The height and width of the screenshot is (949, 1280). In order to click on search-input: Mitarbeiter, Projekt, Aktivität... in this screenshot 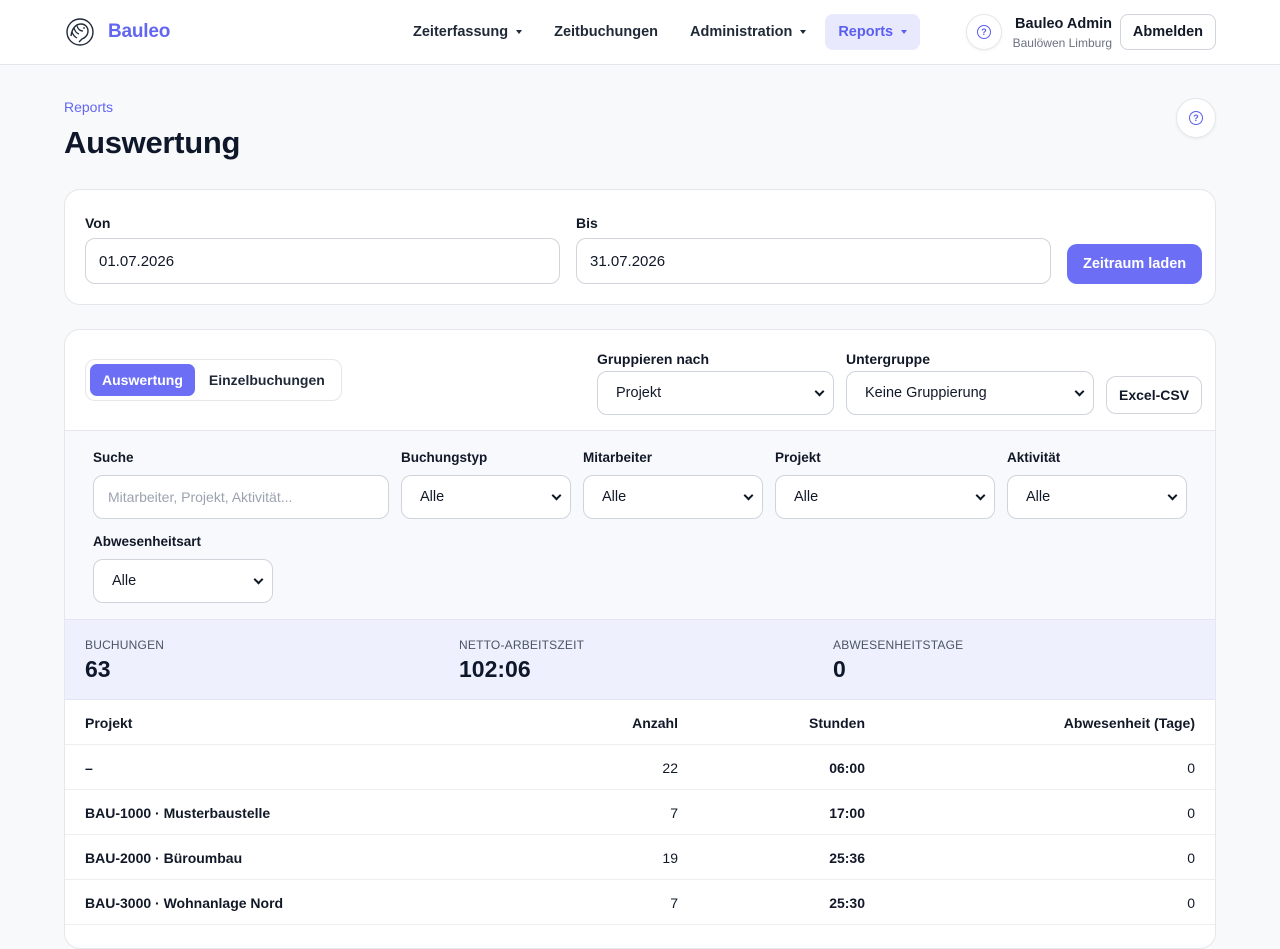, I will do `click(241, 497)`.